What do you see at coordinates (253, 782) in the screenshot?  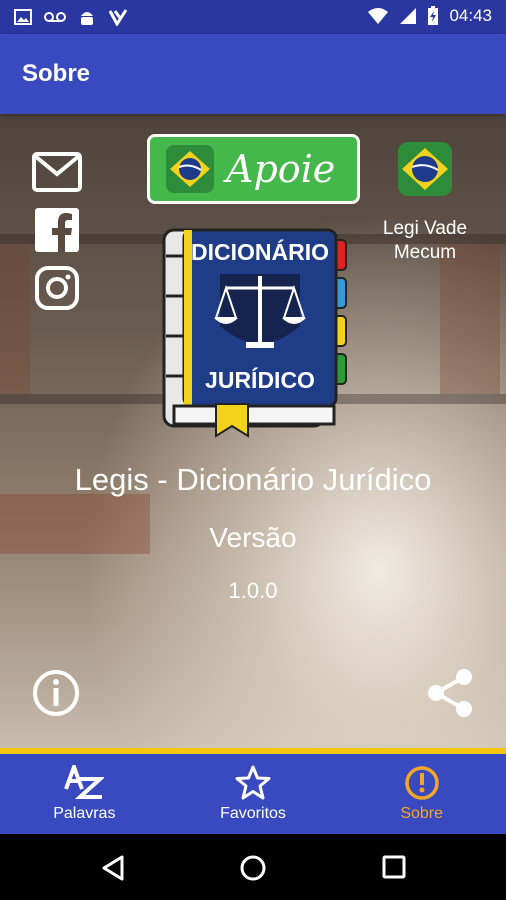 I see `star-icon` at bounding box center [253, 782].